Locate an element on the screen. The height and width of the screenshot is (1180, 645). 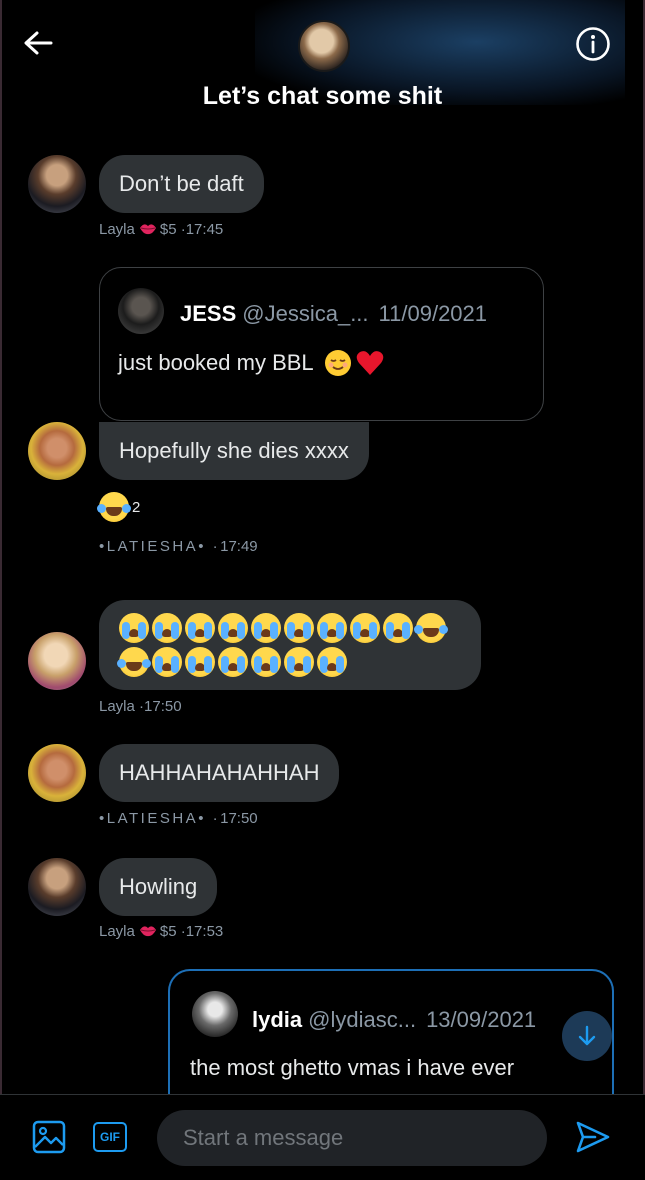
emoji-message-bubble is located at coordinates (290, 645).